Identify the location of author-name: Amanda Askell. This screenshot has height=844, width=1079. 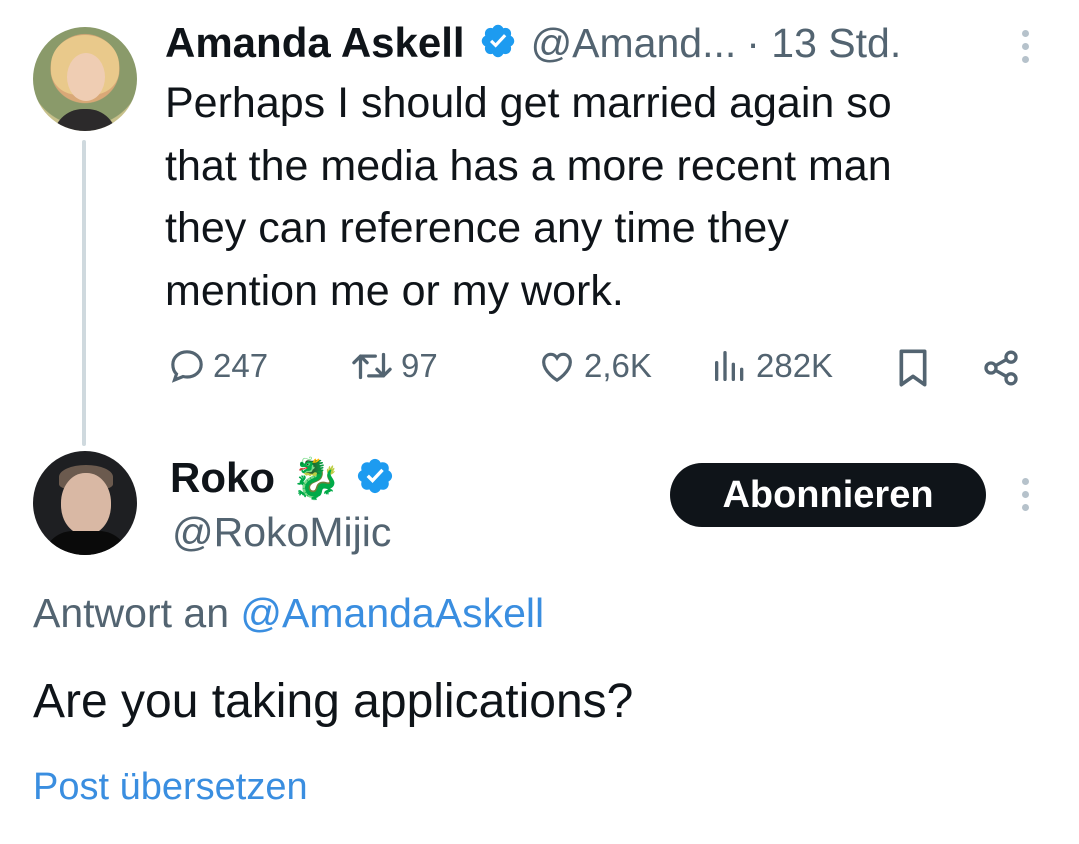
(315, 43).